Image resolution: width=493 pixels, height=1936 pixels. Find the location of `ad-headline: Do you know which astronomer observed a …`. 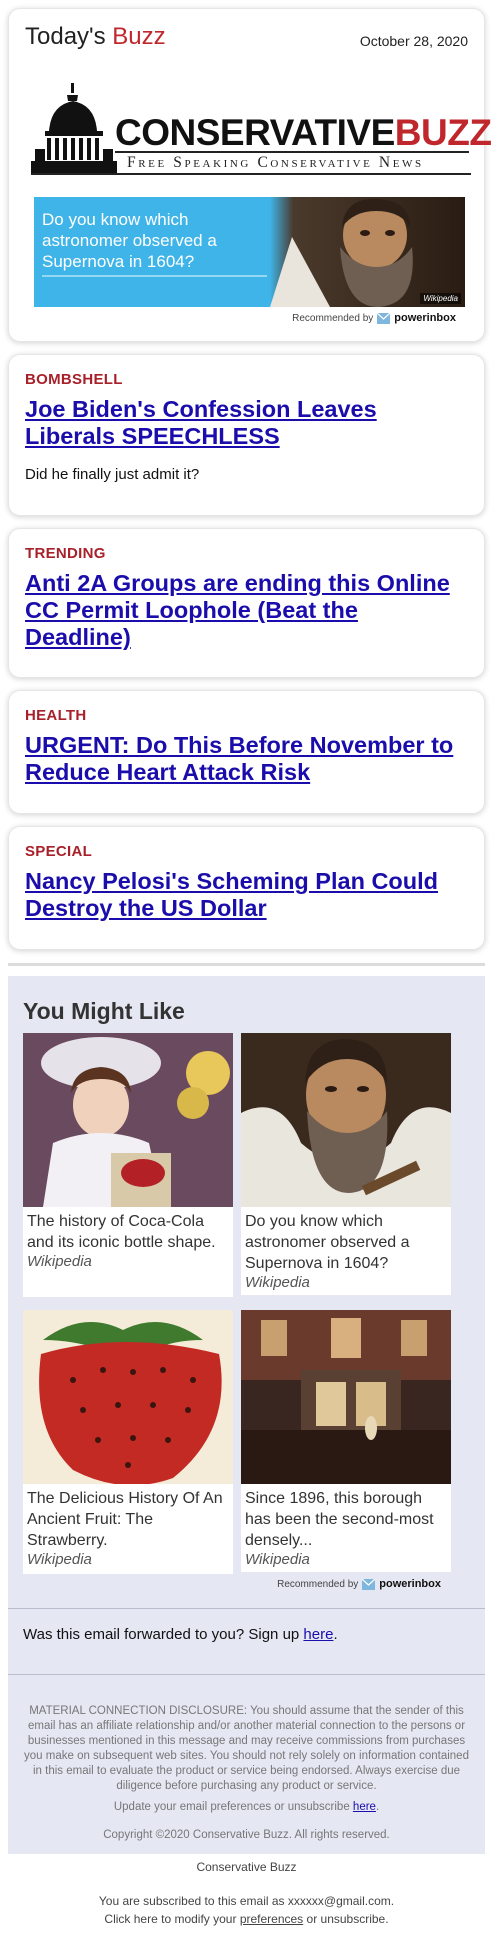

ad-headline: Do you know which astronomer observed a … is located at coordinates (129, 240).